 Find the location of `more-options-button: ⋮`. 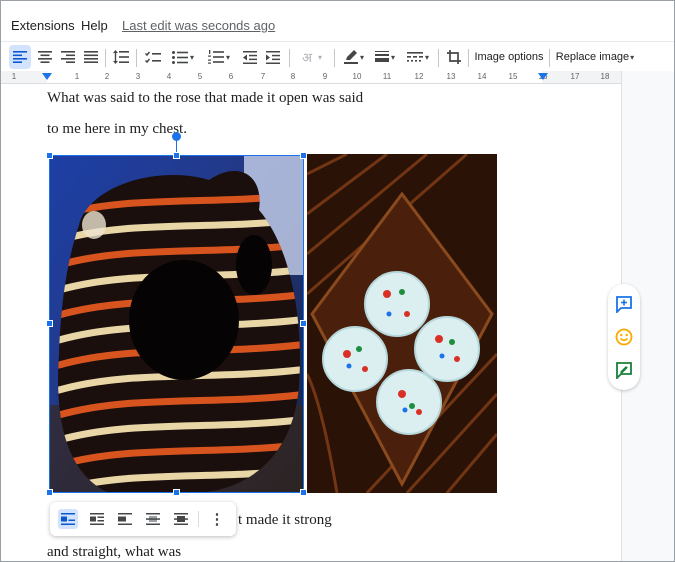

more-options-button: ⋮ is located at coordinates (217, 519).